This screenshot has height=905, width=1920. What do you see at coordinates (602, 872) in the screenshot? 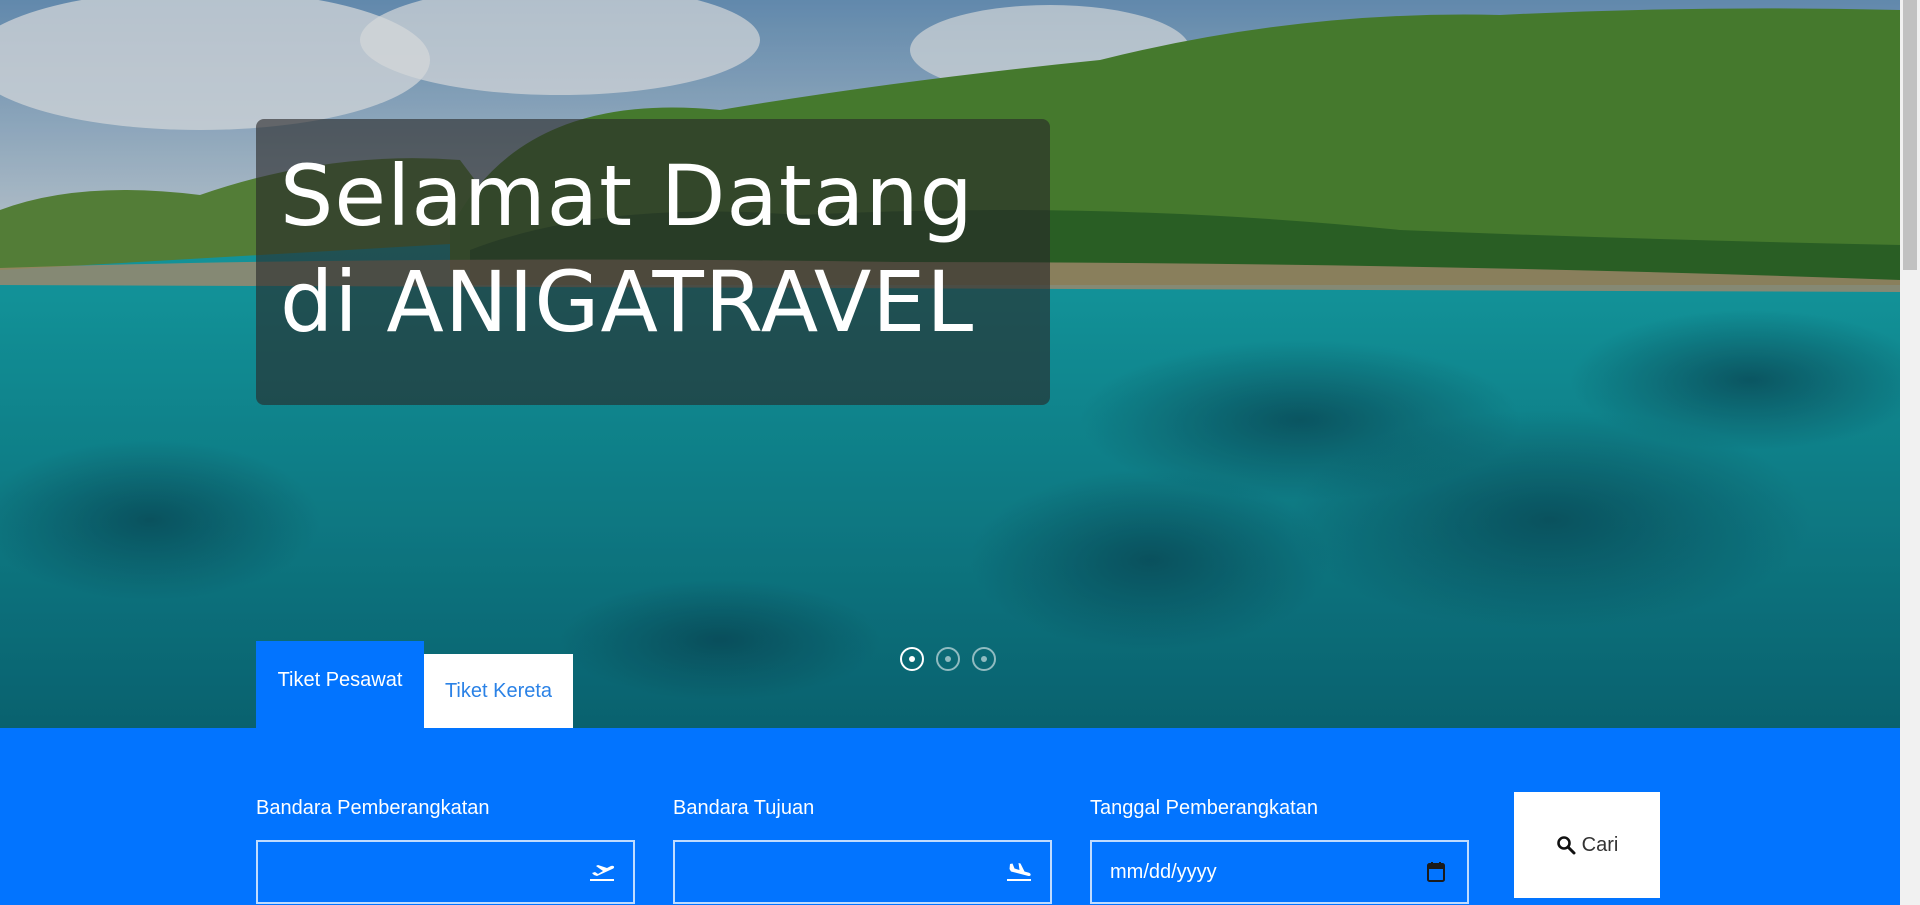
I see `plane-departure-icon` at bounding box center [602, 872].